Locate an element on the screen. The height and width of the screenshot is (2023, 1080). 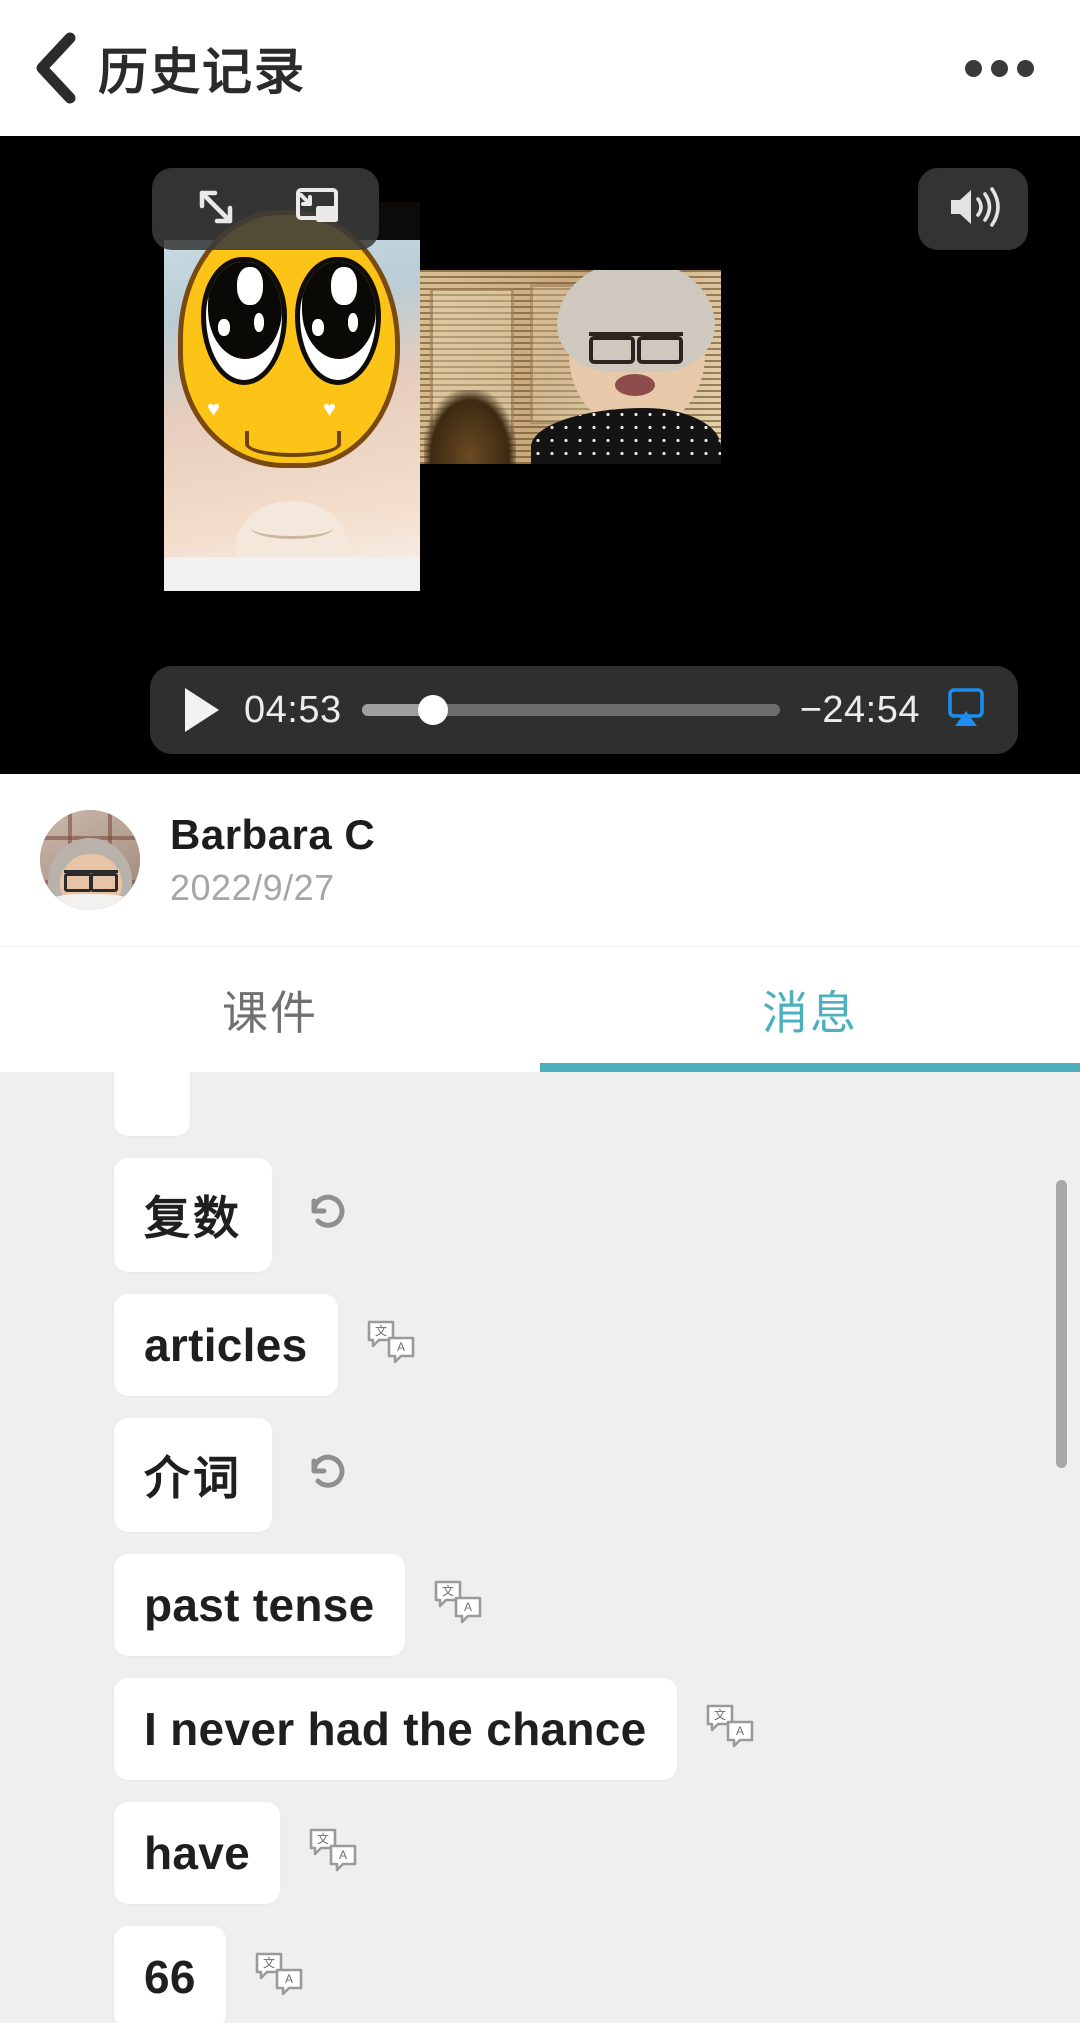
message-bubble: I never had the chance is located at coordinates (395, 1729).